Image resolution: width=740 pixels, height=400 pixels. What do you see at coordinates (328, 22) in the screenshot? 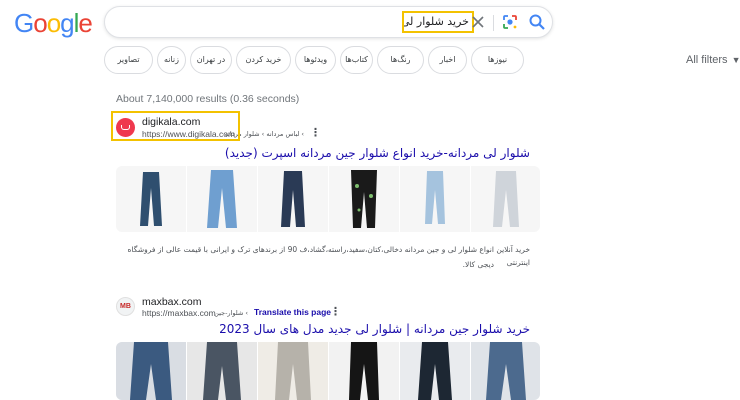
I see `search-bar: خرید شلوار لی` at bounding box center [328, 22].